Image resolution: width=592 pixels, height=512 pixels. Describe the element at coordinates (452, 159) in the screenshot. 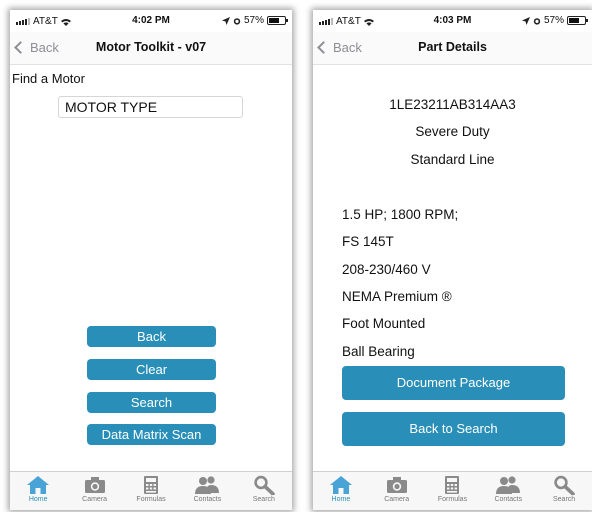

I see `line-label: Standard Line` at that location.